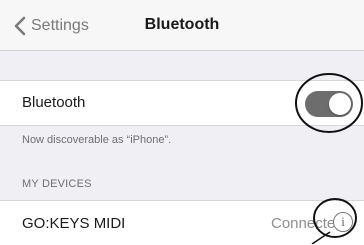  I want to click on info-icon: i, so click(343, 222).